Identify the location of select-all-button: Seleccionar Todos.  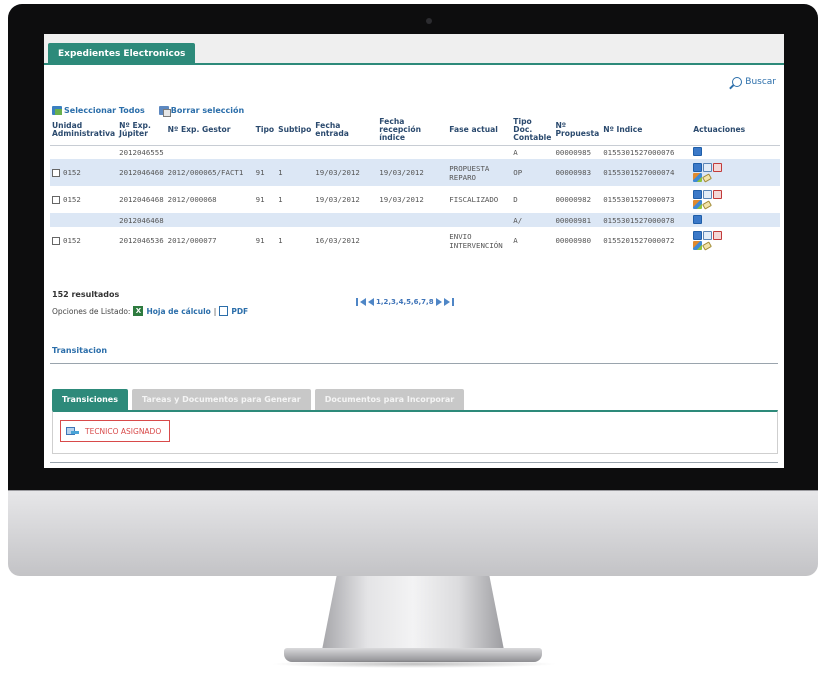
(98, 110).